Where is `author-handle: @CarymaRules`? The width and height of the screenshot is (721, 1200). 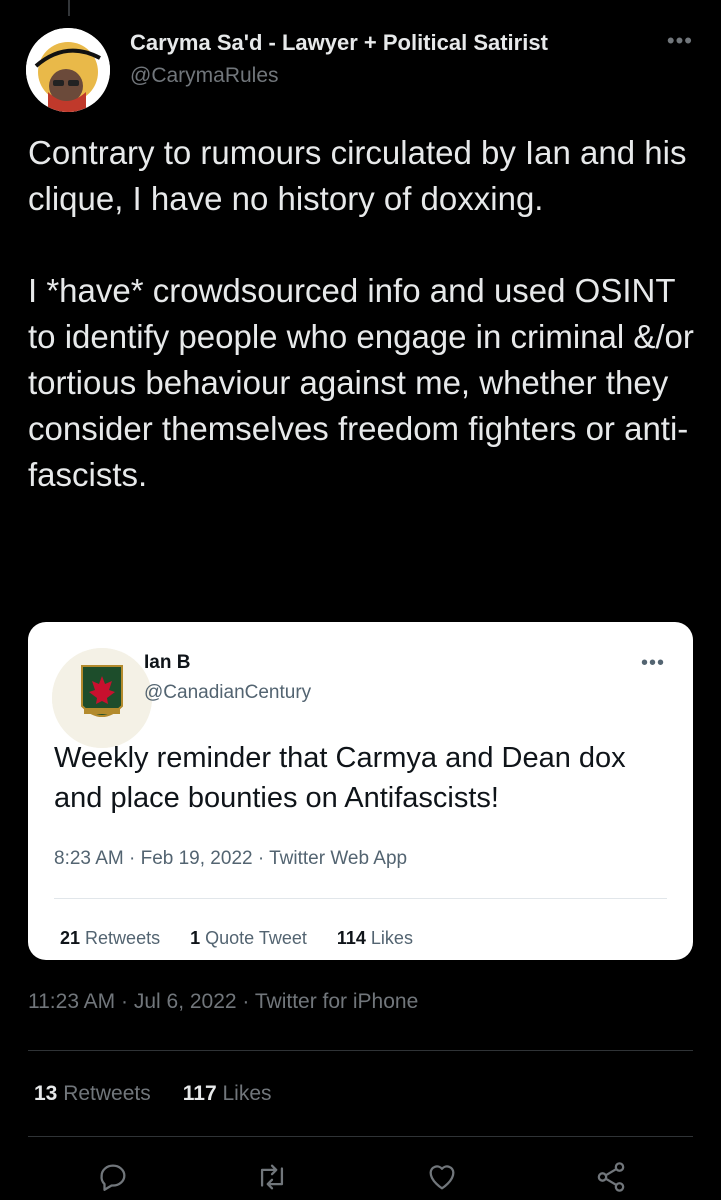
author-handle: @CarymaRules is located at coordinates (204, 76).